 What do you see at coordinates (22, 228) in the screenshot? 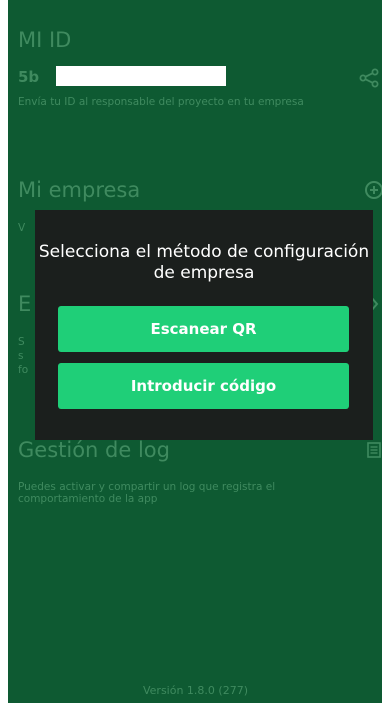
I see `mi-empresa-text: V` at bounding box center [22, 228].